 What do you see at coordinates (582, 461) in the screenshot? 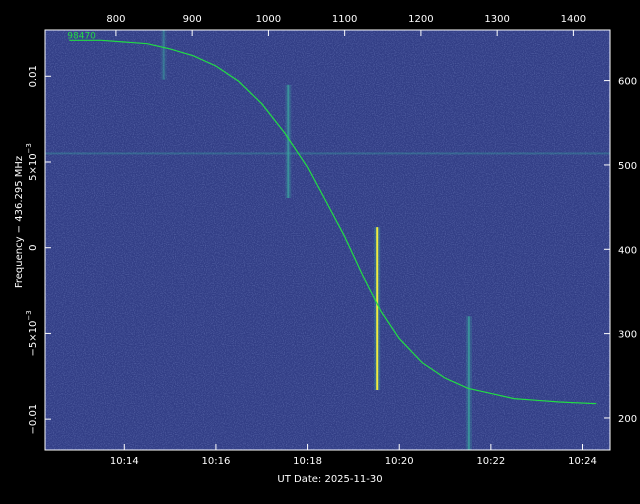
I see `bottom-tick-label: 10:24` at bounding box center [582, 461].